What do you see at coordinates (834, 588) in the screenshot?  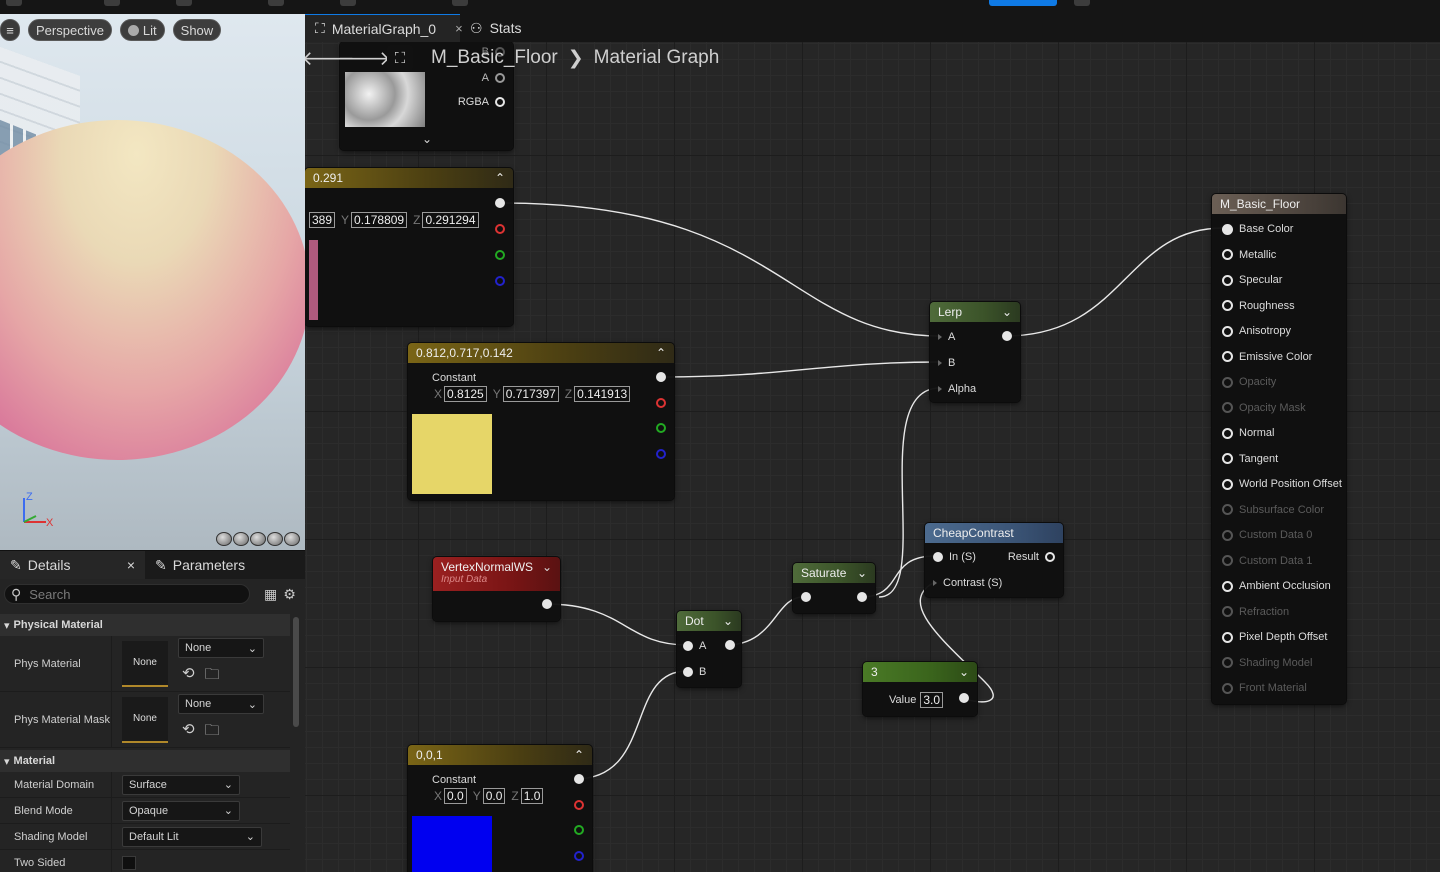 I see `node-saturate: Saturate ⌄` at bounding box center [834, 588].